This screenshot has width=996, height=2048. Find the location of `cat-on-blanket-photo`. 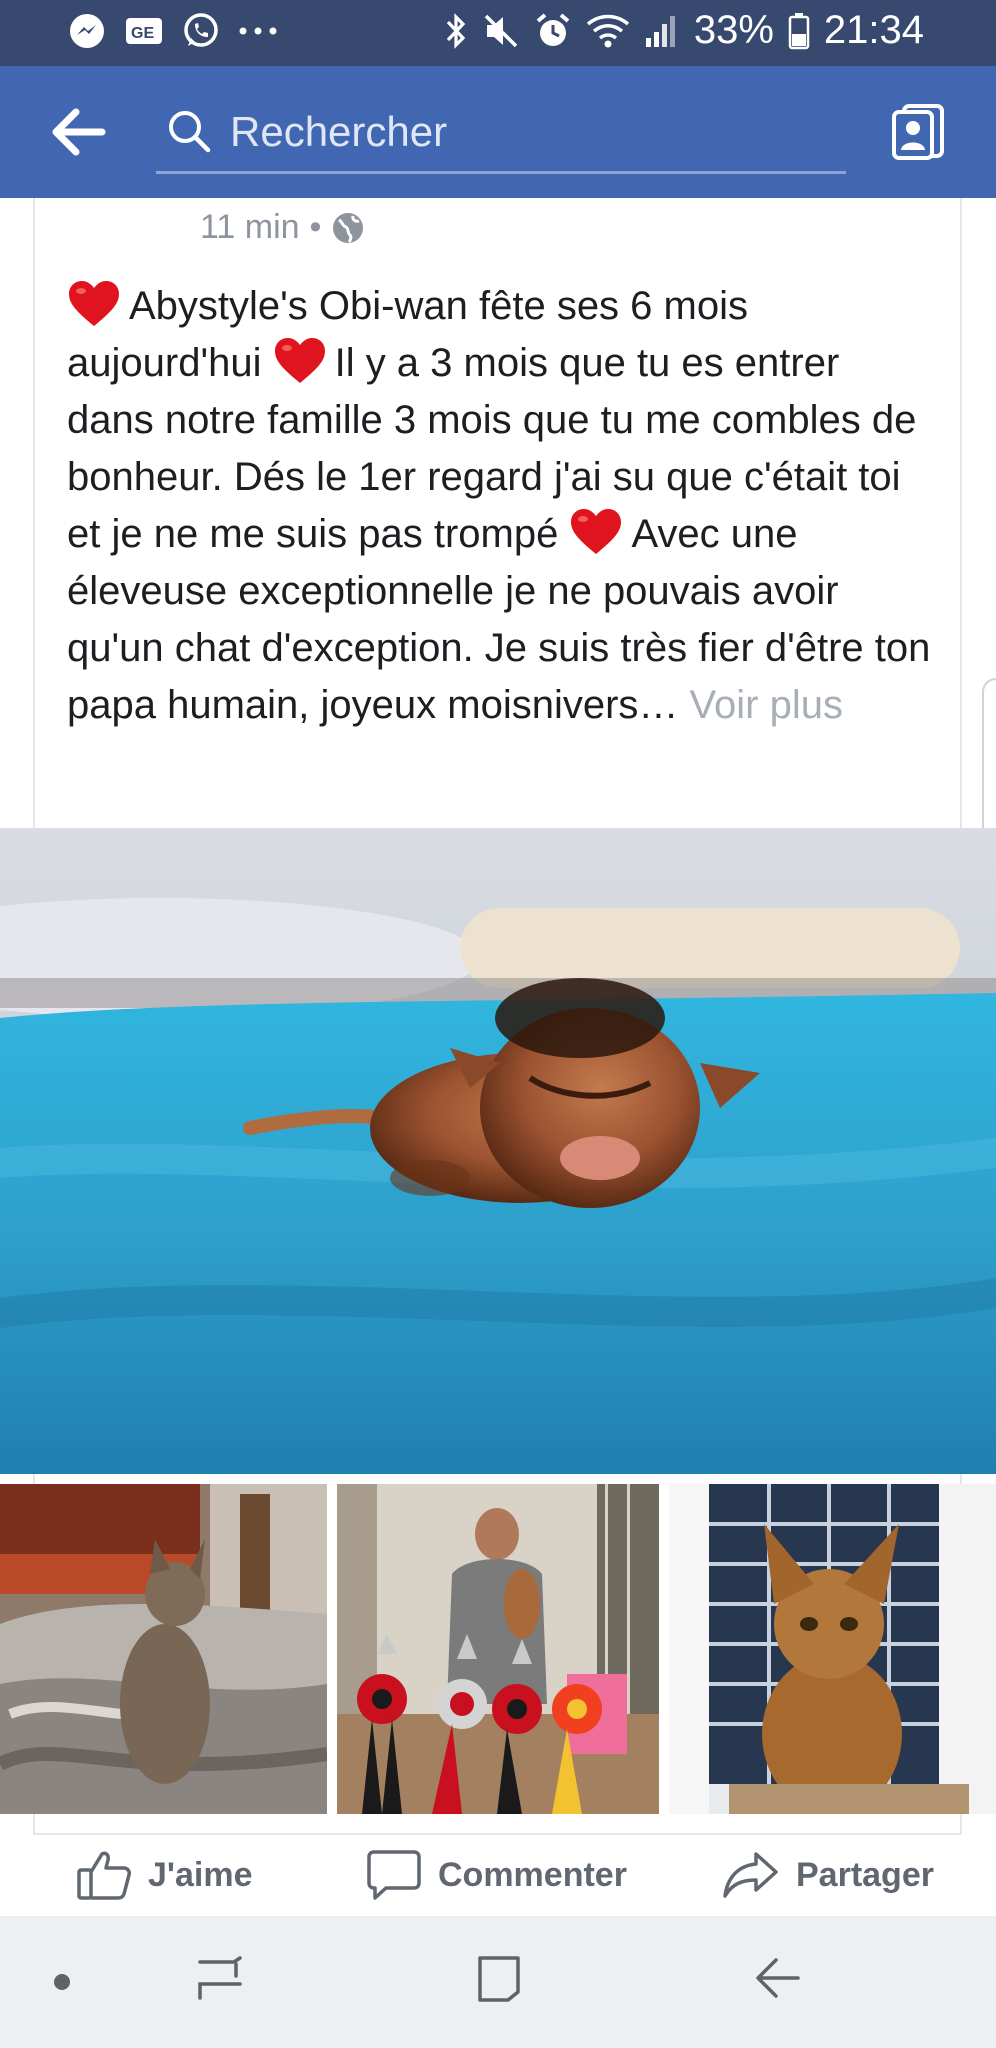

cat-on-blanket-photo is located at coordinates (163, 1649).